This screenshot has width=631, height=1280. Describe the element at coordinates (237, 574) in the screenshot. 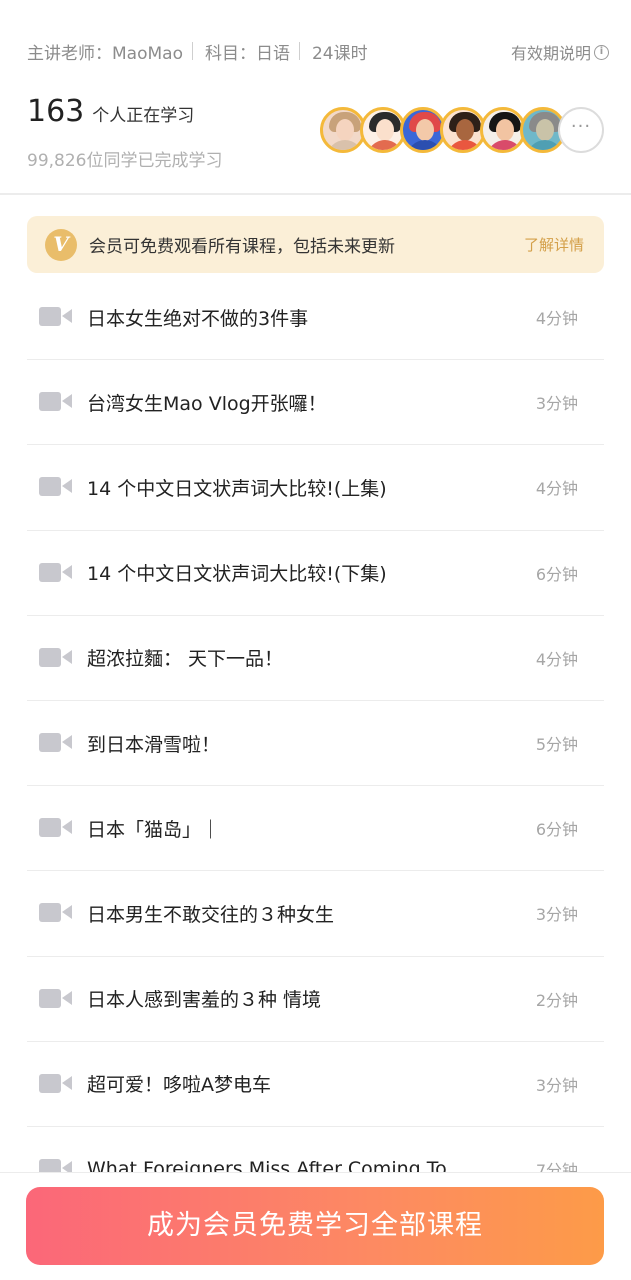

I see `lesson-title: 14 个中文日文状声词大比较!(下集)` at that location.